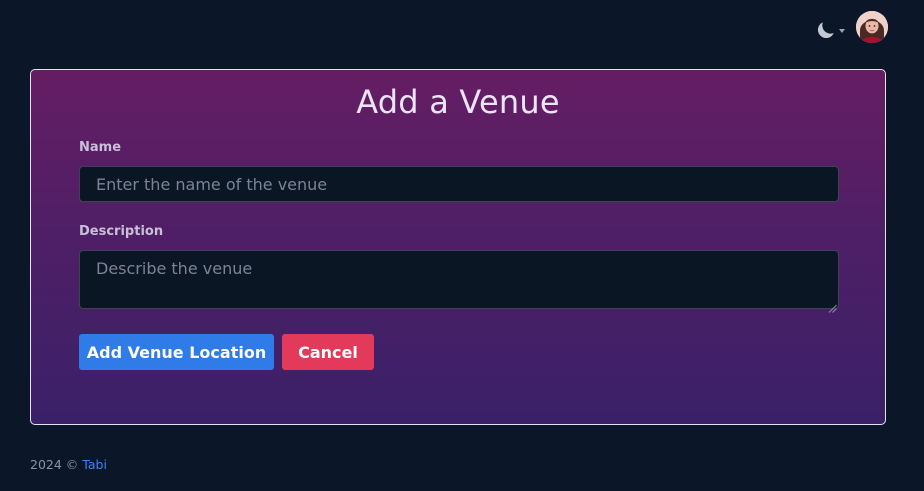 The image size is (924, 491). What do you see at coordinates (100, 147) in the screenshot?
I see `name-label: Name` at bounding box center [100, 147].